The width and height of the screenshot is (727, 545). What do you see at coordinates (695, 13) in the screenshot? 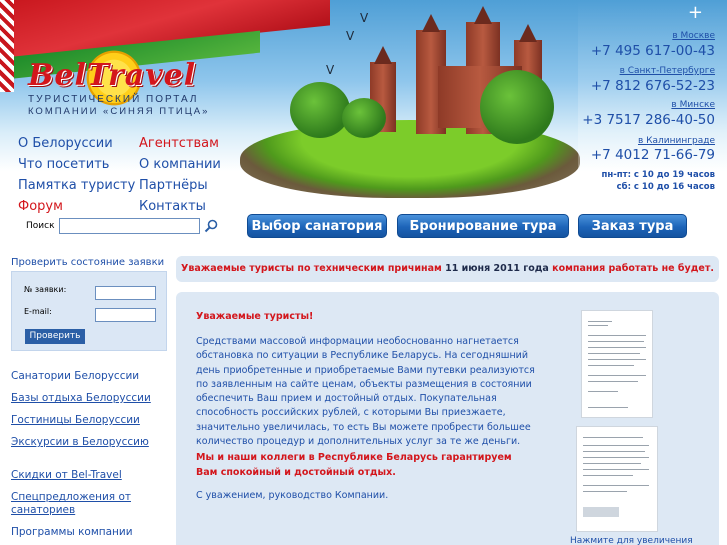
I see `plus-icon: +` at bounding box center [695, 13].